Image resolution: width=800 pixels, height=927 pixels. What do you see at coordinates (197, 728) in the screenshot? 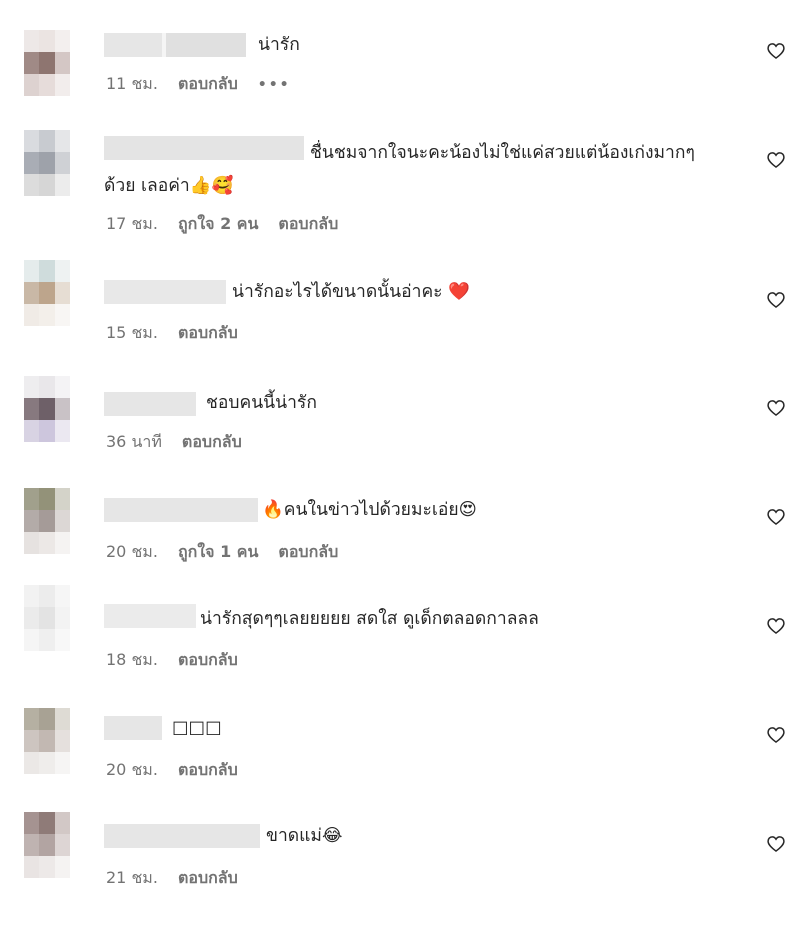
I see `comment-text: □□□` at bounding box center [197, 728].